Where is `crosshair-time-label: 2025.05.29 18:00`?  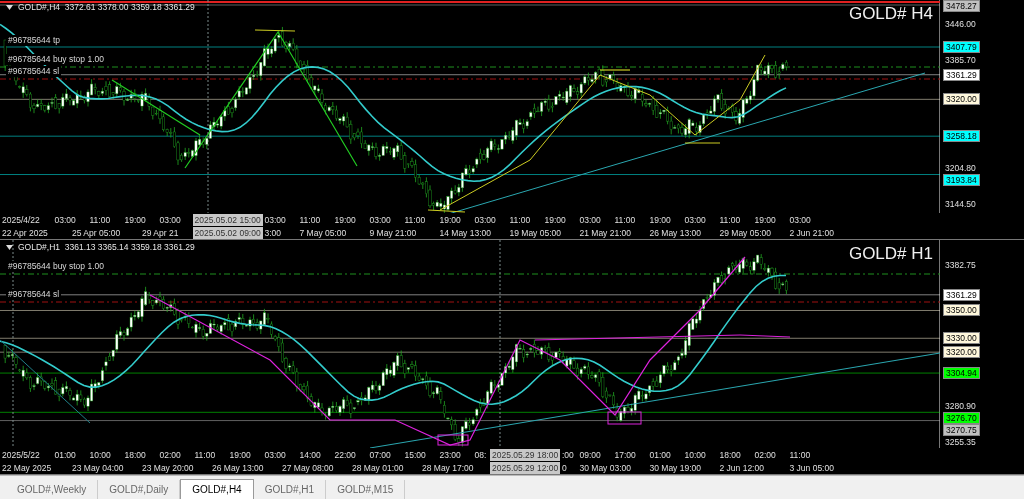 crosshair-time-label: 2025.05.29 18:00 is located at coordinates (525, 454).